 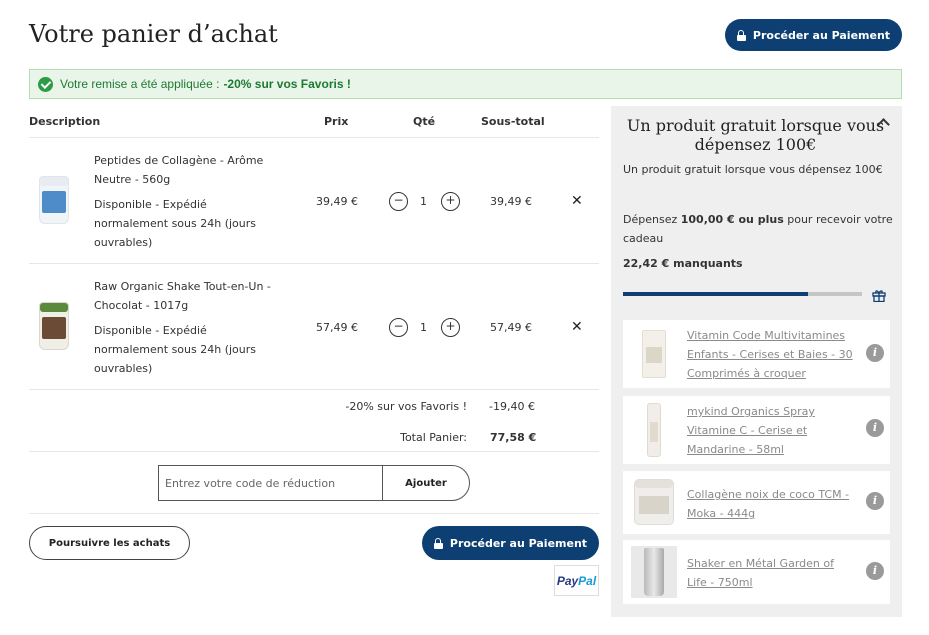 What do you see at coordinates (513, 437) in the screenshot?
I see `total-value: 77,58 €` at bounding box center [513, 437].